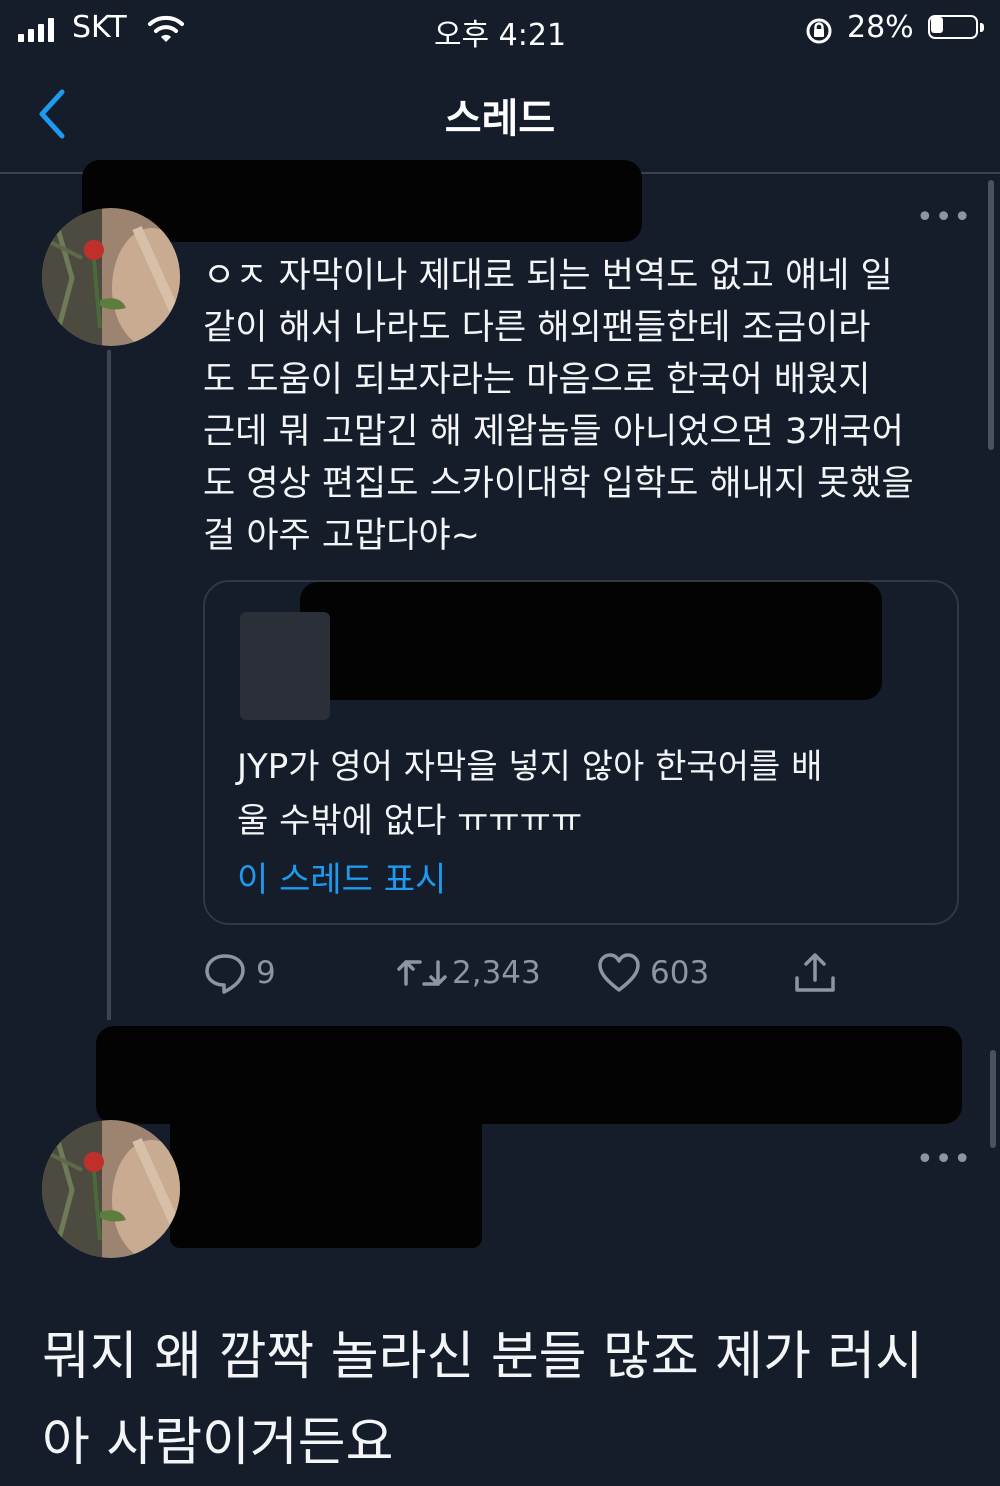 The image size is (1000, 1486). I want to click on quote-line: JYP가 영어 자막을 넣지 않아 한국어를 배, so click(530, 767).